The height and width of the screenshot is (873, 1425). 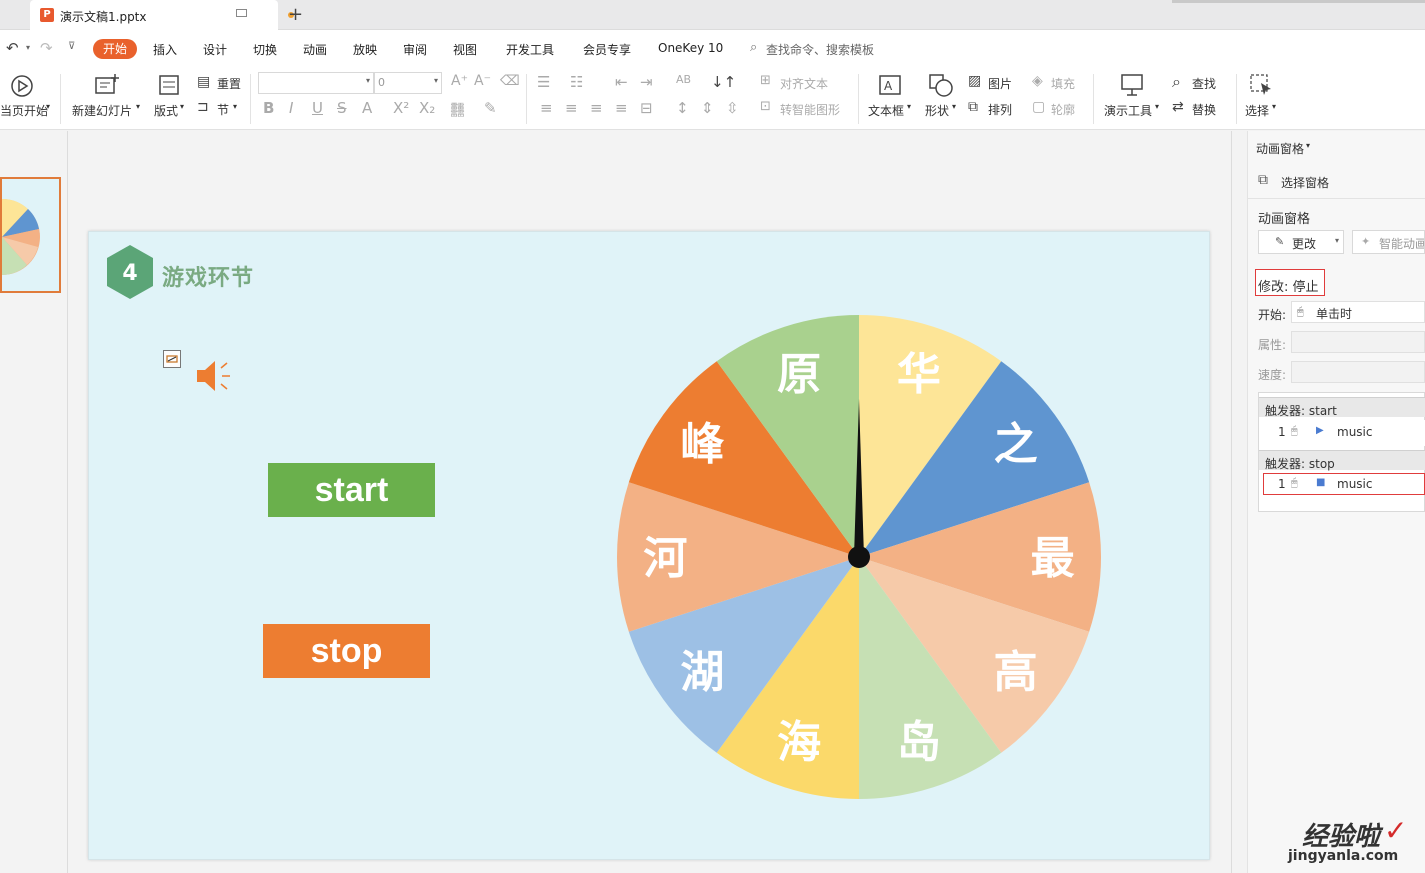 I want to click on sort-icon: ↓↑, so click(x=723, y=82).